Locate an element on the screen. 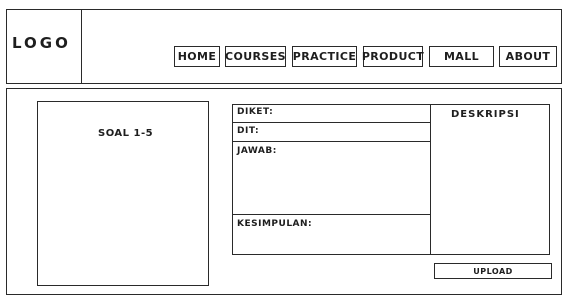 This screenshot has height=298, width=567. upload-button-label: UPLOAD is located at coordinates (493, 271).